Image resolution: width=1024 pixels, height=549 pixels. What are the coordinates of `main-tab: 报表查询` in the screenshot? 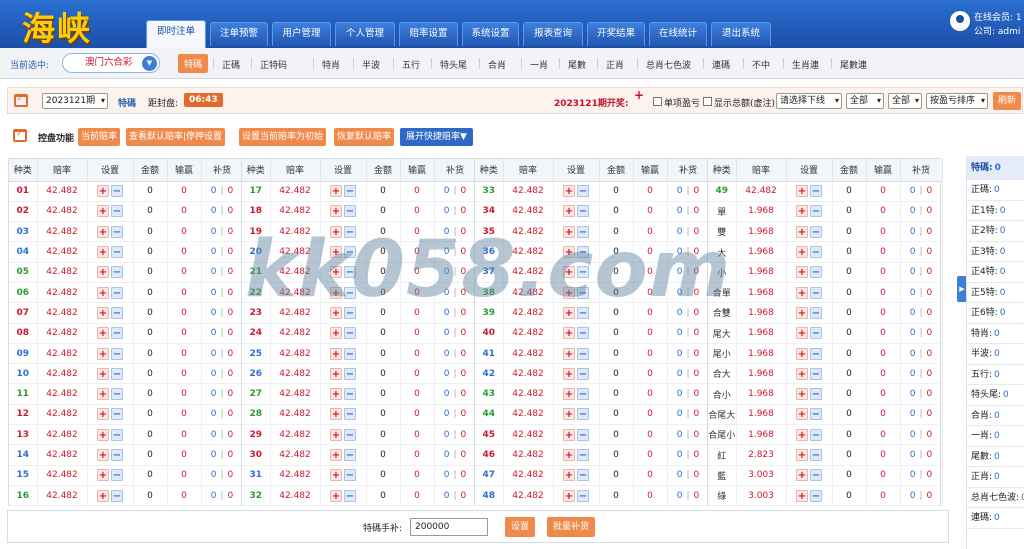 It's located at (553, 34).